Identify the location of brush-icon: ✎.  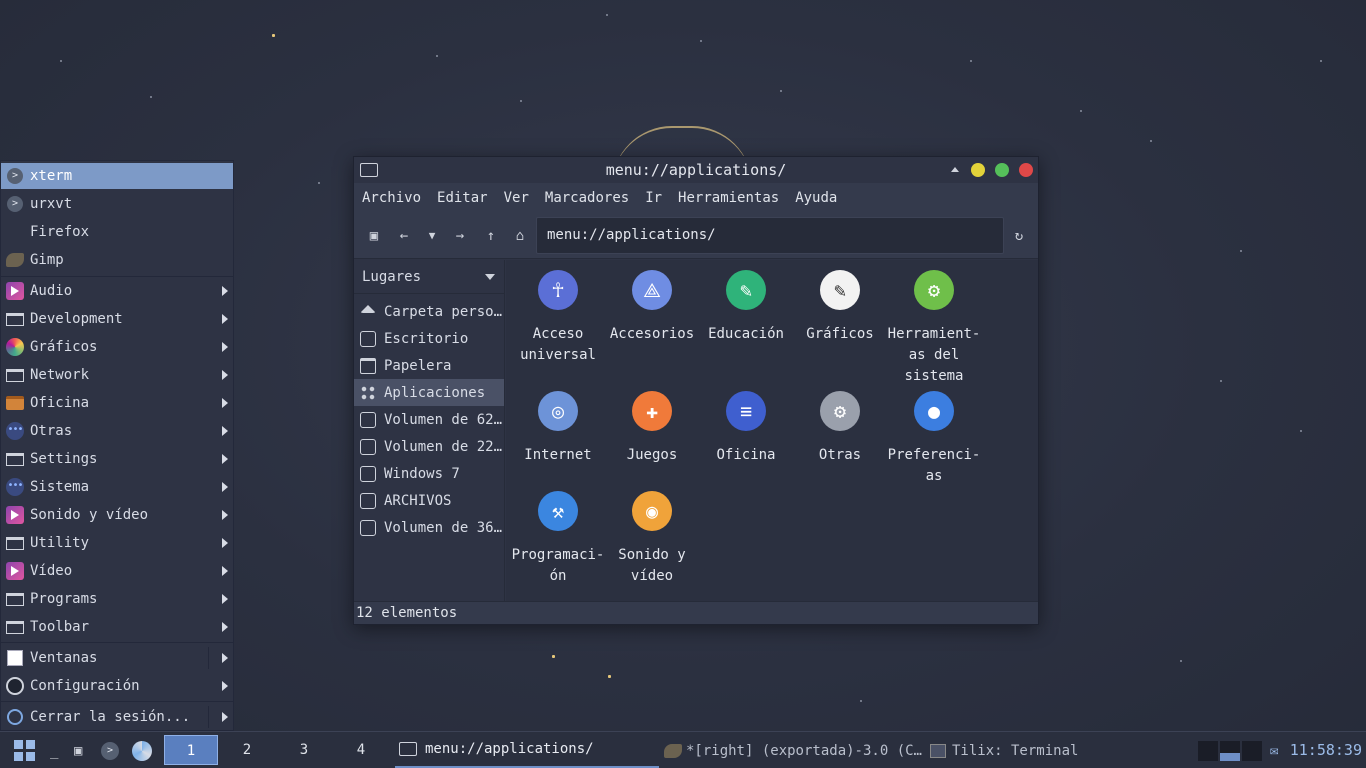
(840, 290).